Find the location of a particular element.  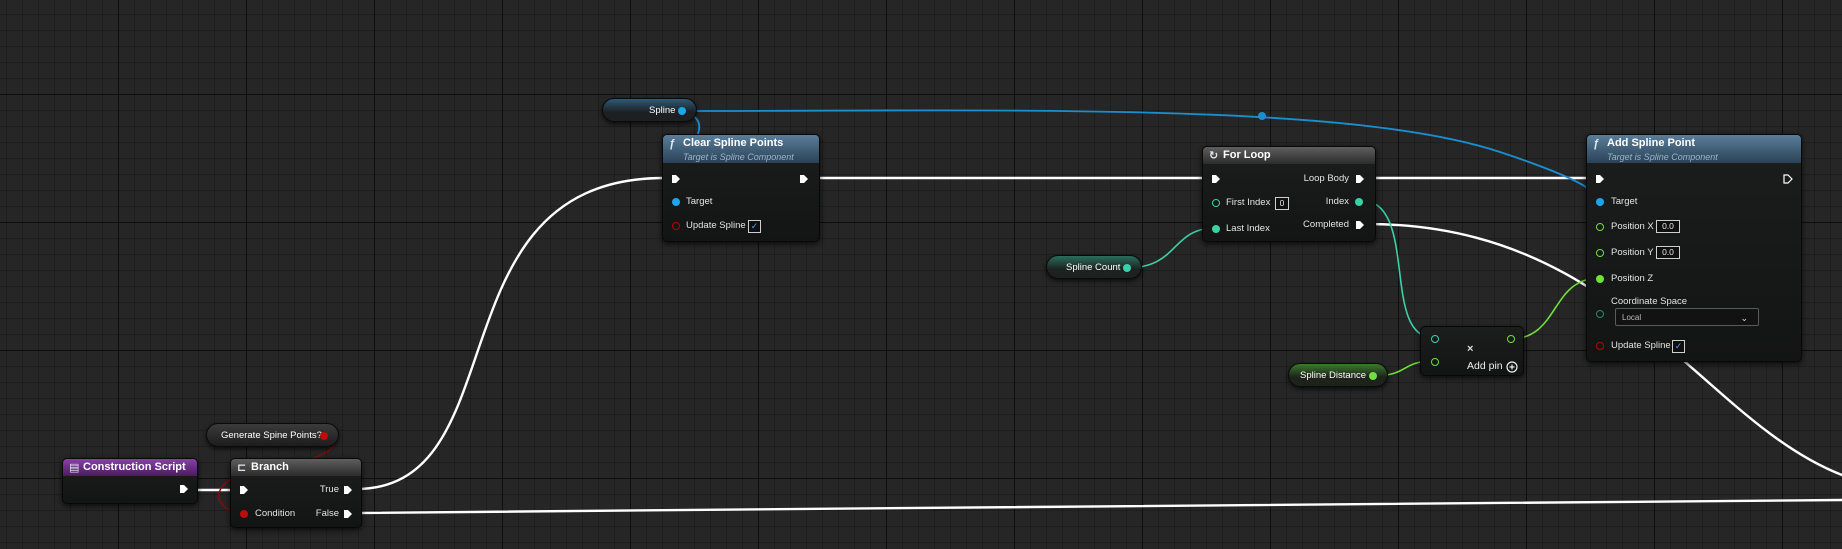

spline-count-label: Spline Count is located at coordinates (1093, 267).